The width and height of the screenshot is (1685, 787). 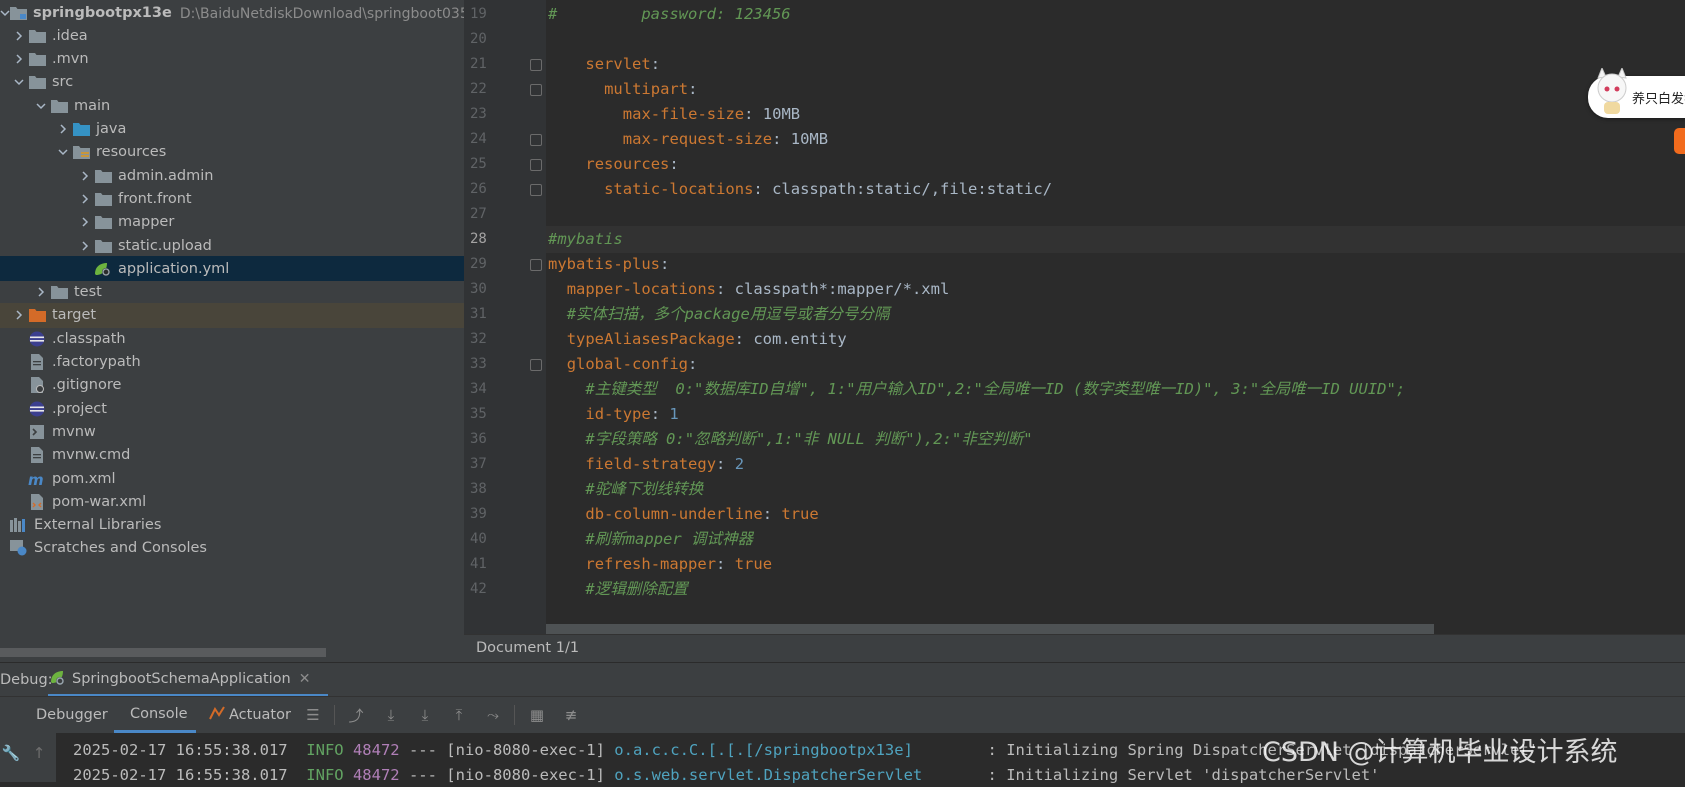 I want to click on tree-item-test: test, so click(x=232, y=292).